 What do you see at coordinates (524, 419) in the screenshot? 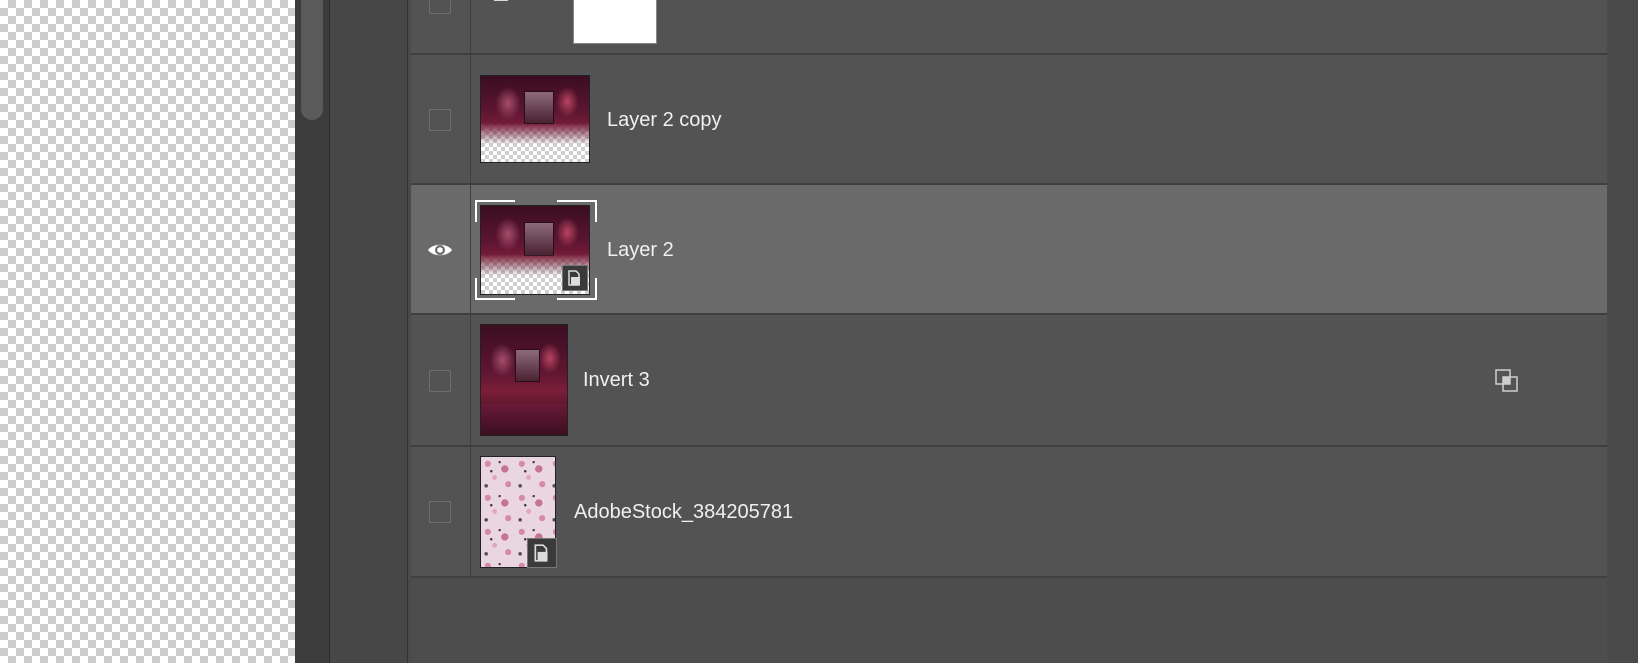
I see `thumbnail-floor` at bounding box center [524, 419].